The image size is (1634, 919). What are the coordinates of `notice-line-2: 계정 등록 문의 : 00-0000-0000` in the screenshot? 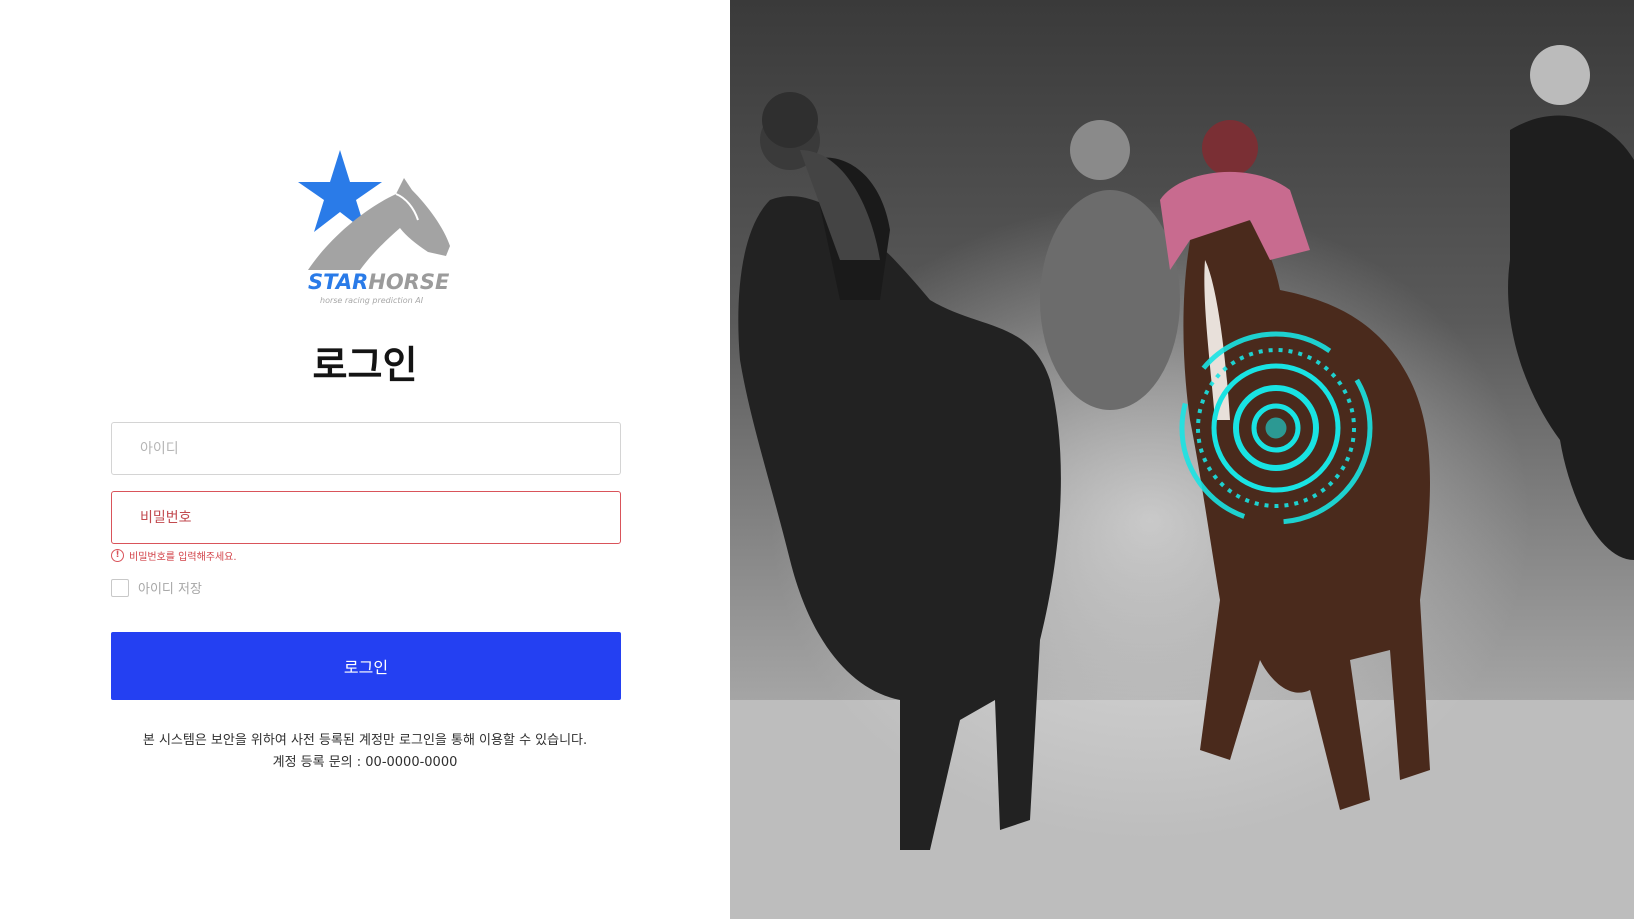 It's located at (365, 762).